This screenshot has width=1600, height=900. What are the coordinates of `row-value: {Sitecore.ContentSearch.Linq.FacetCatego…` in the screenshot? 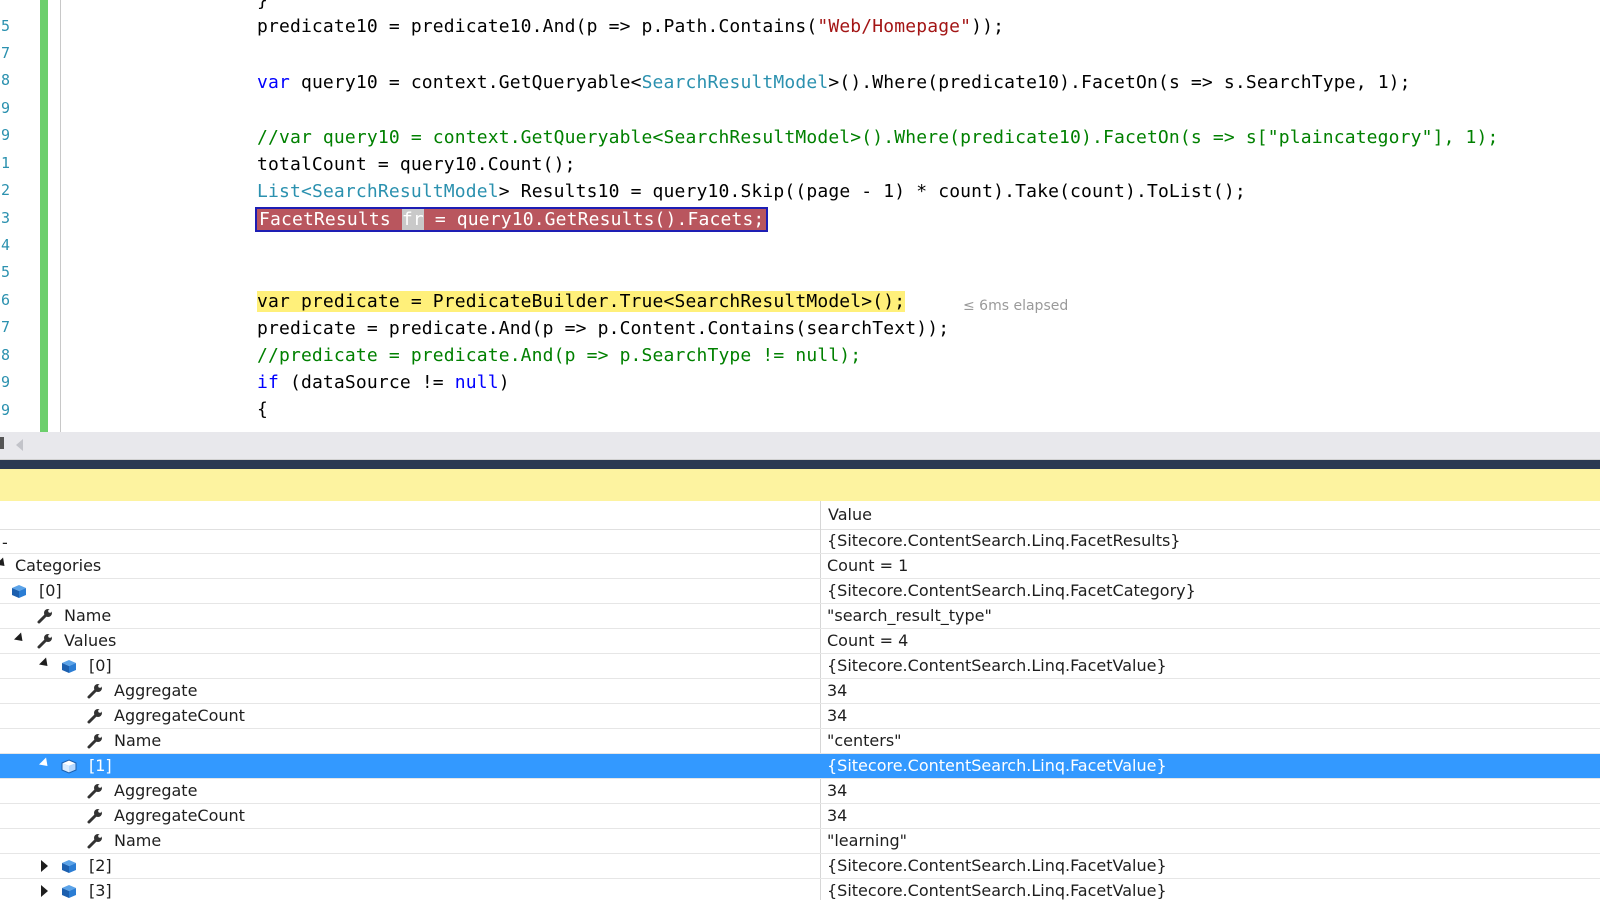 It's located at (1011, 590).